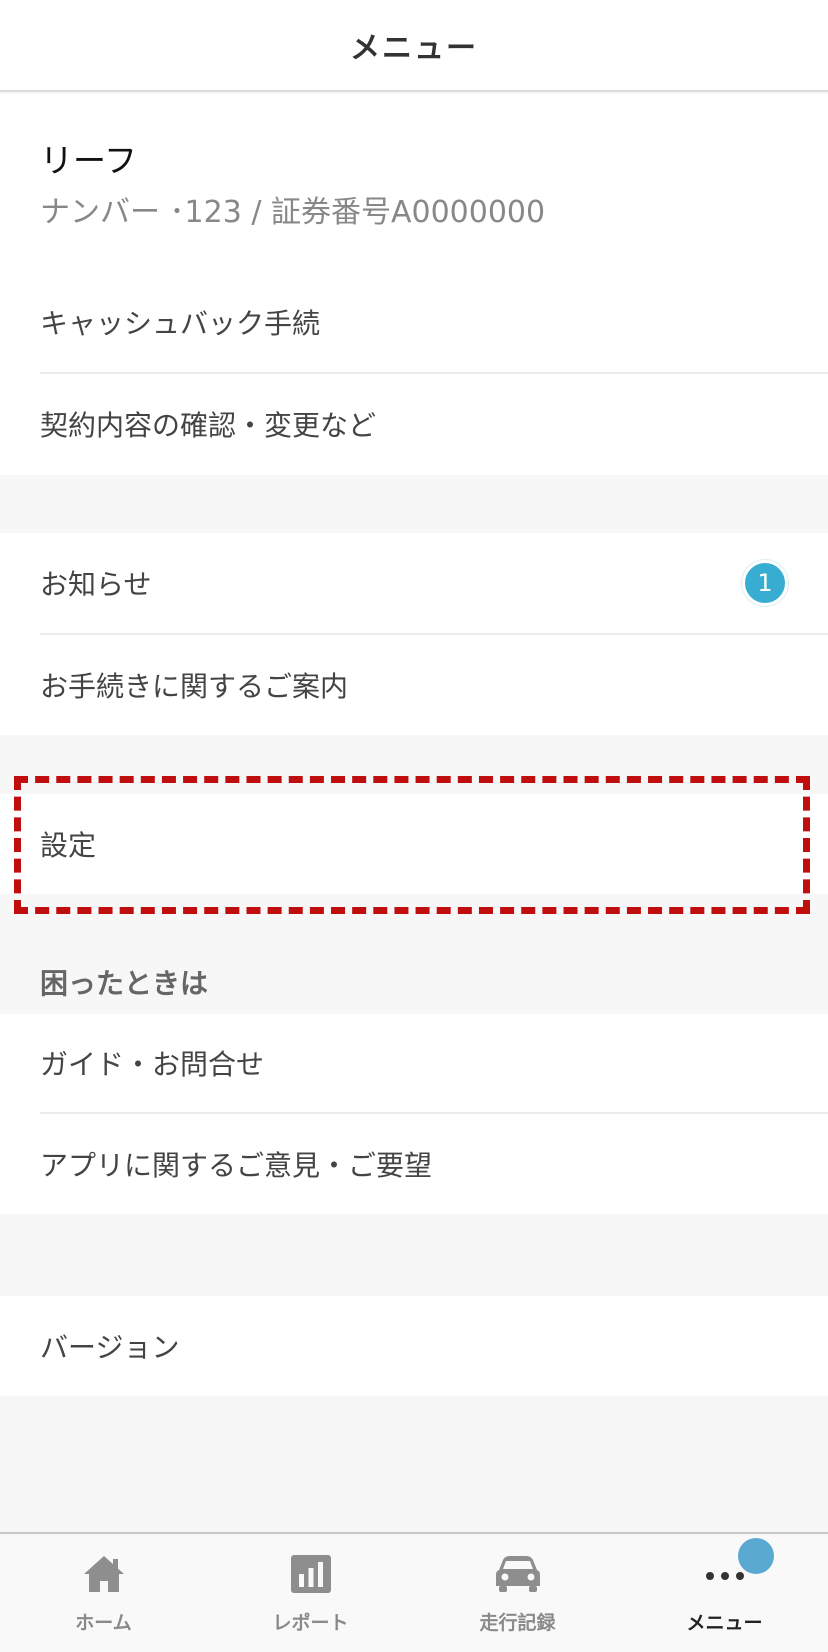 This screenshot has width=828, height=1652. What do you see at coordinates (311, 1574) in the screenshot?
I see `report-icon` at bounding box center [311, 1574].